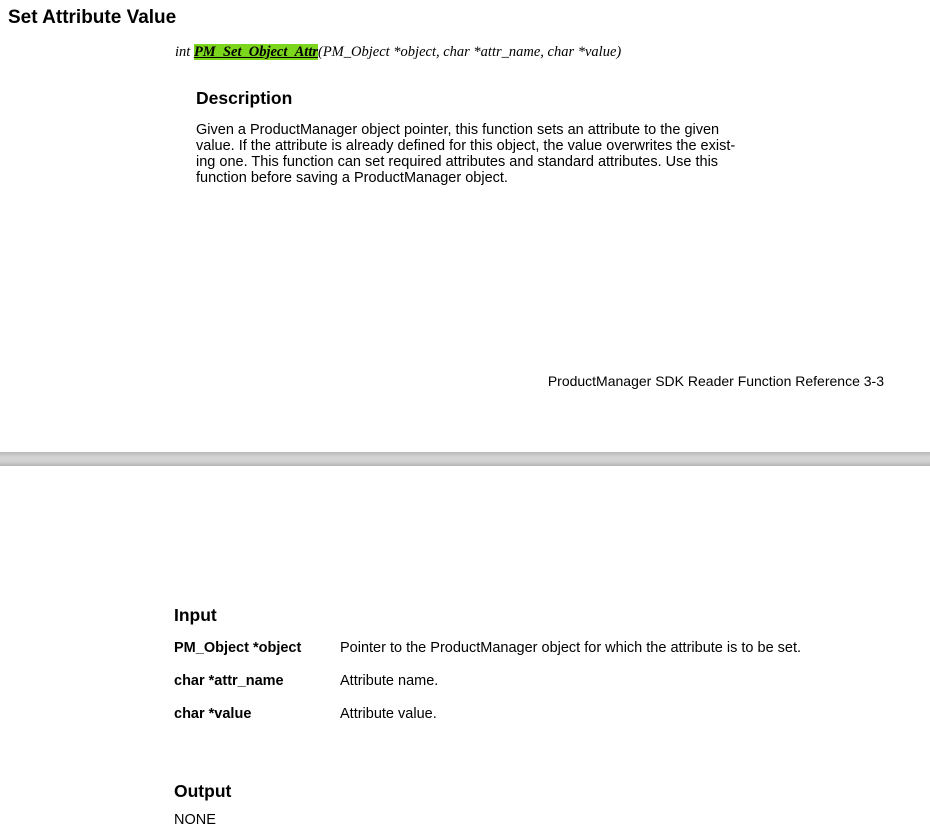 The height and width of the screenshot is (834, 930). I want to click on description-heading: Description, so click(244, 98).